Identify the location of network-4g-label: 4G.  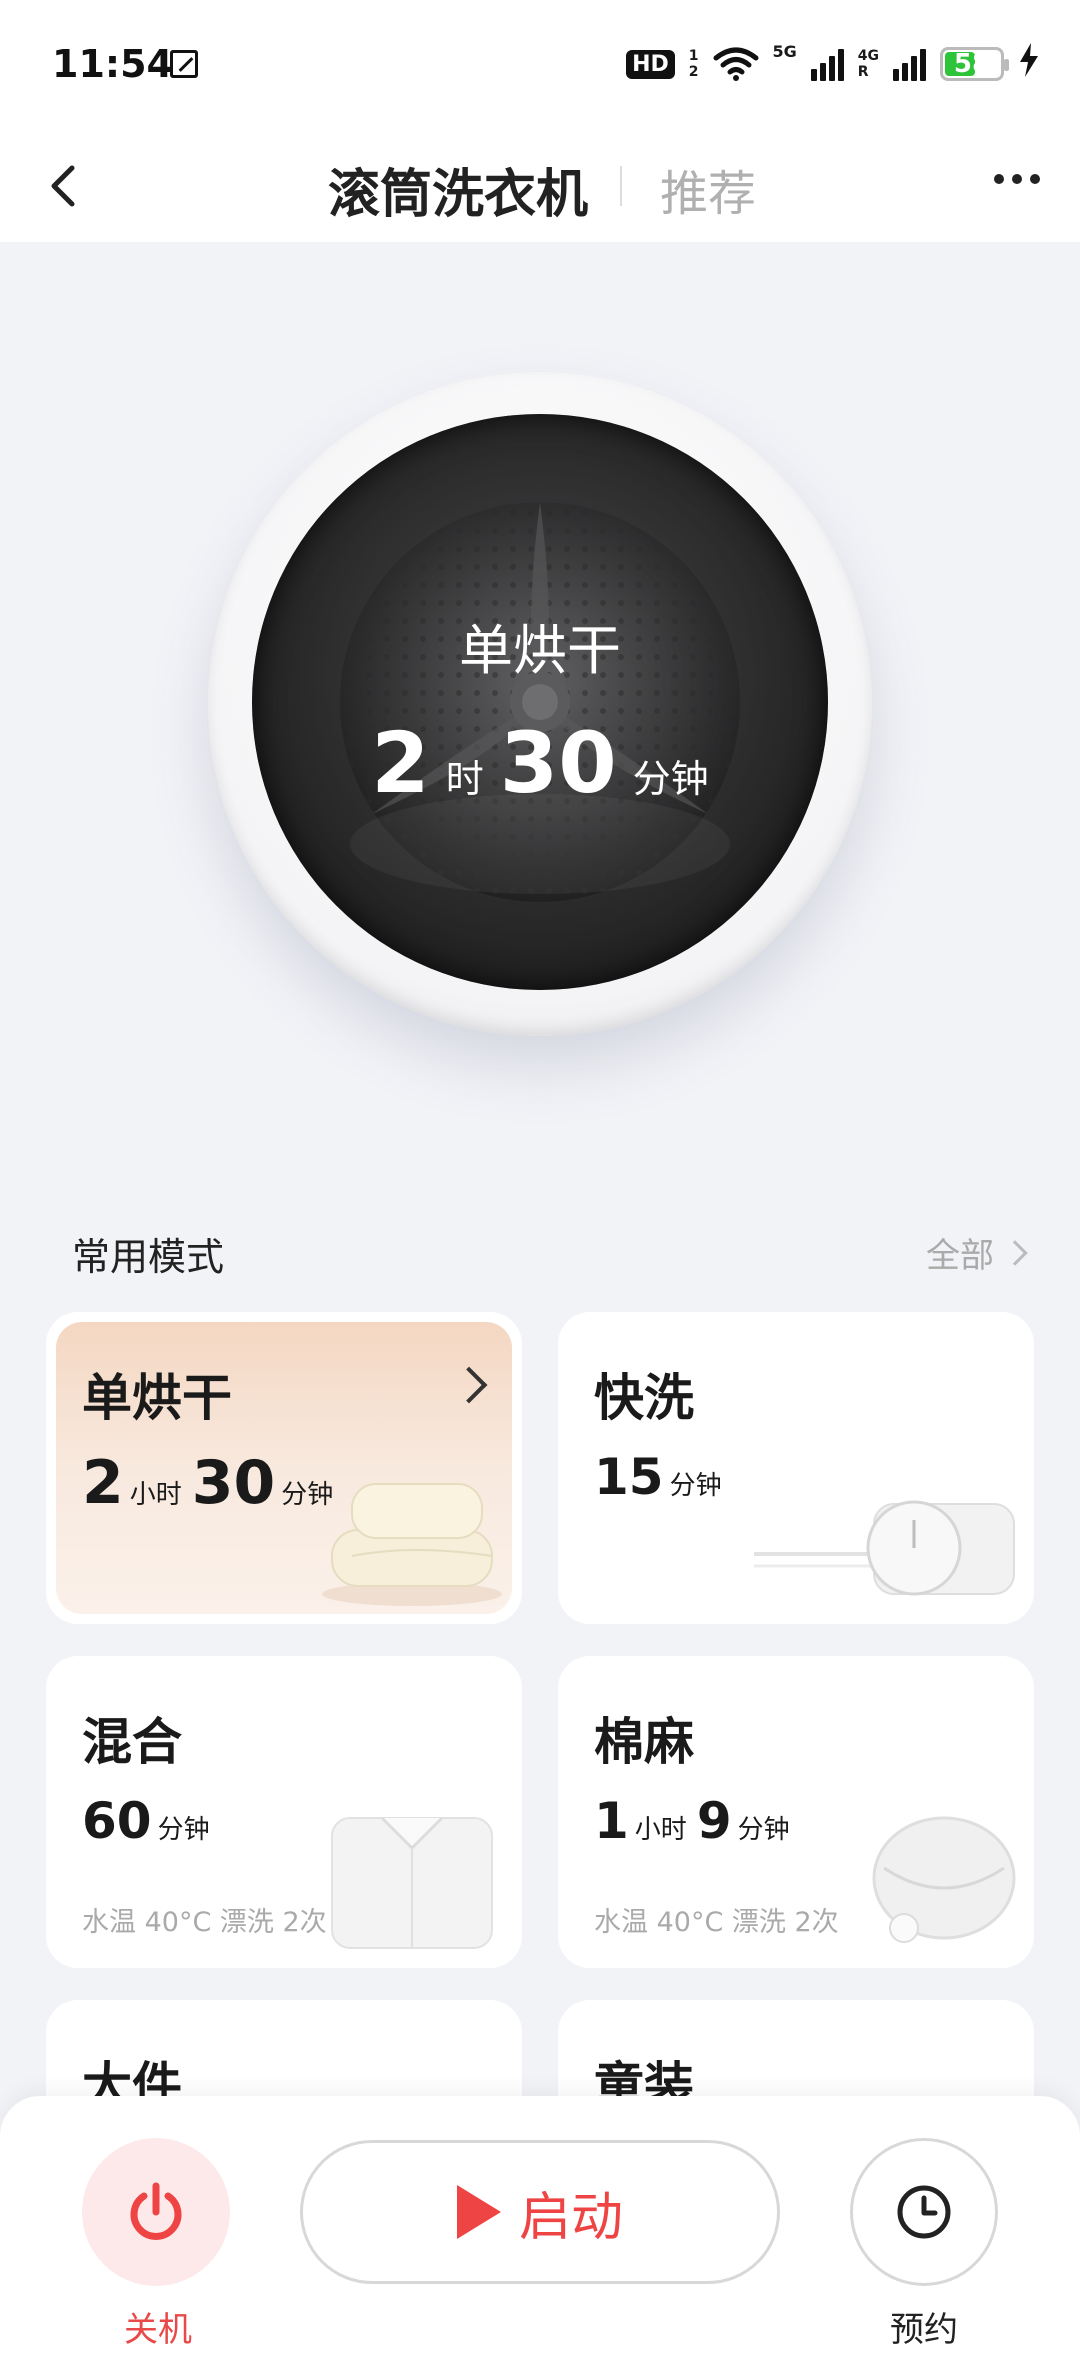
(868, 56).